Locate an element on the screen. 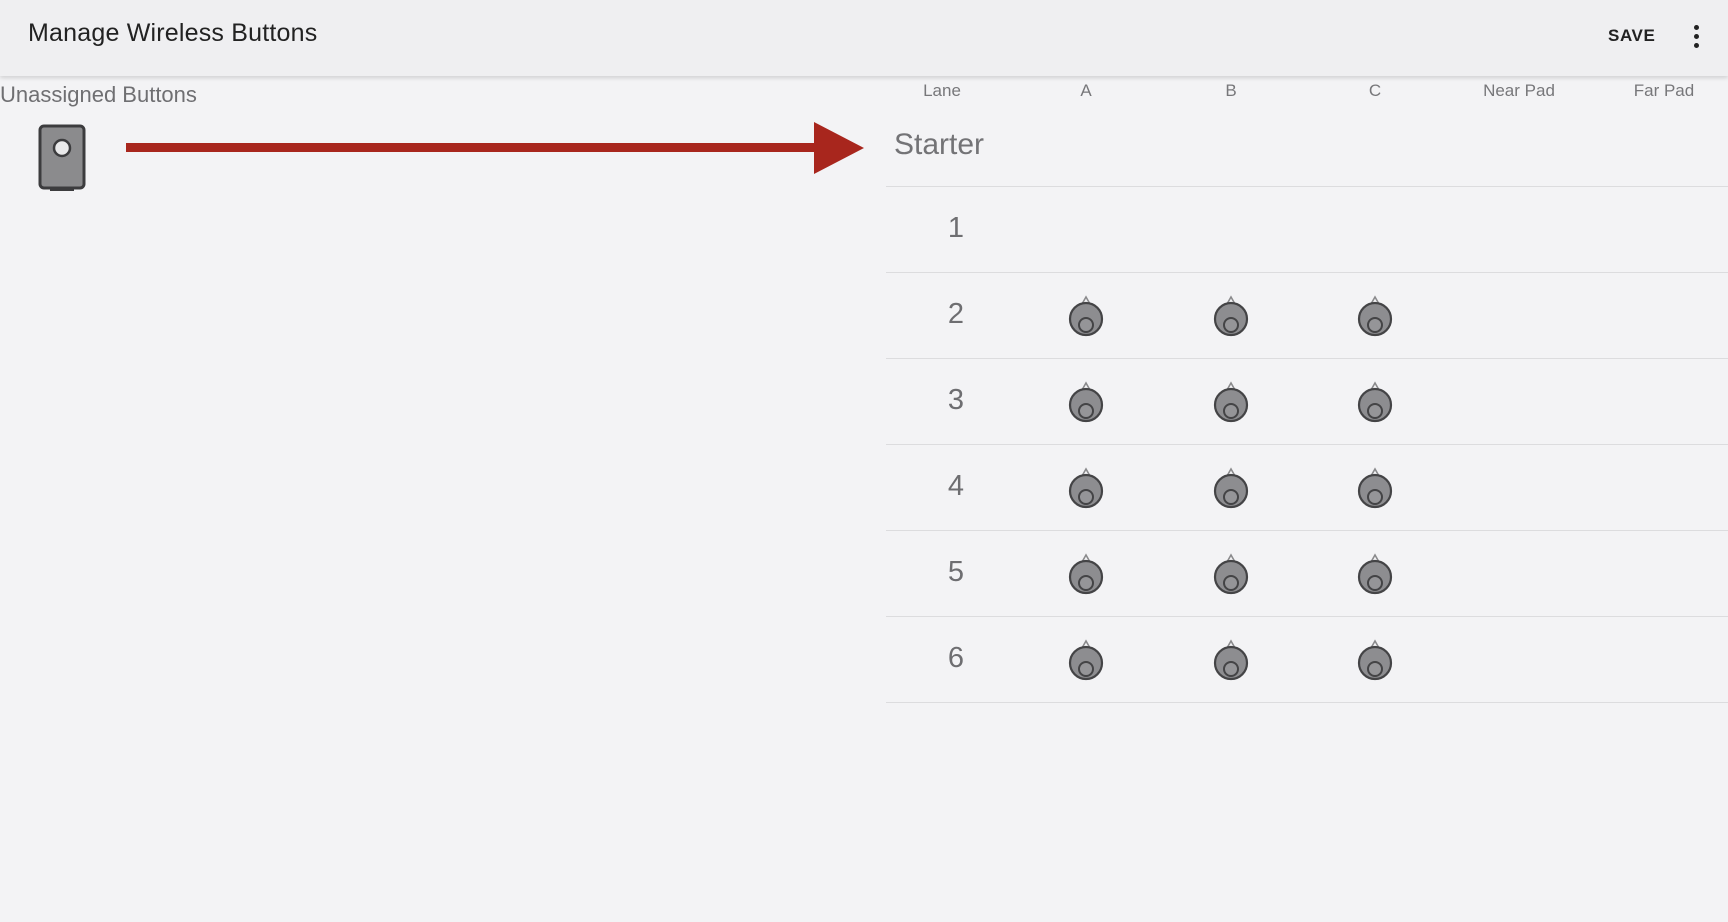 This screenshot has height=922, width=1728. more-vert-icon is located at coordinates (1697, 36).